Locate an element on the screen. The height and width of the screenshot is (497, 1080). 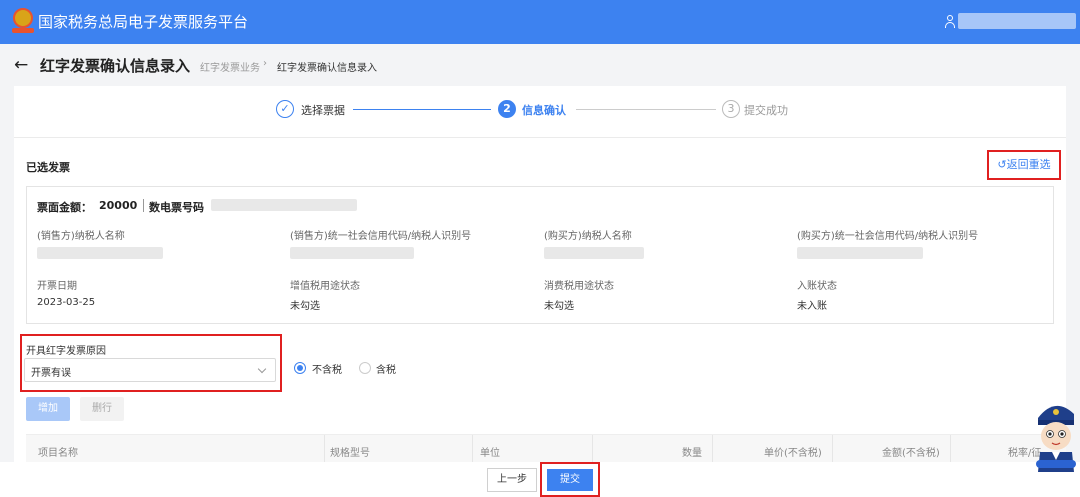
vat-status-value: 未勾选 is located at coordinates (305, 306).